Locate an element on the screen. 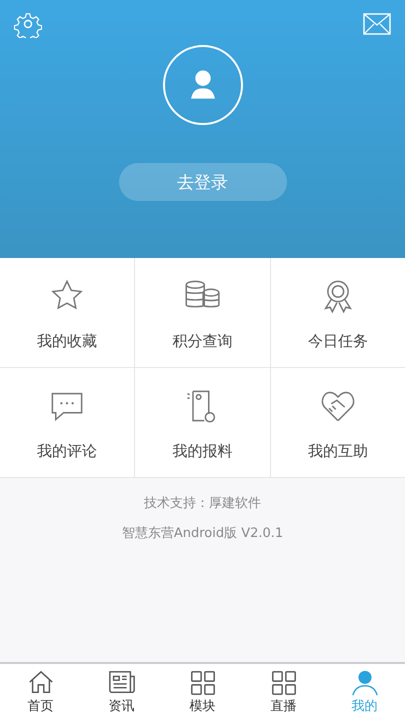 This screenshot has width=405, height=720. nav-tab: 首页 is located at coordinates (40, 692).